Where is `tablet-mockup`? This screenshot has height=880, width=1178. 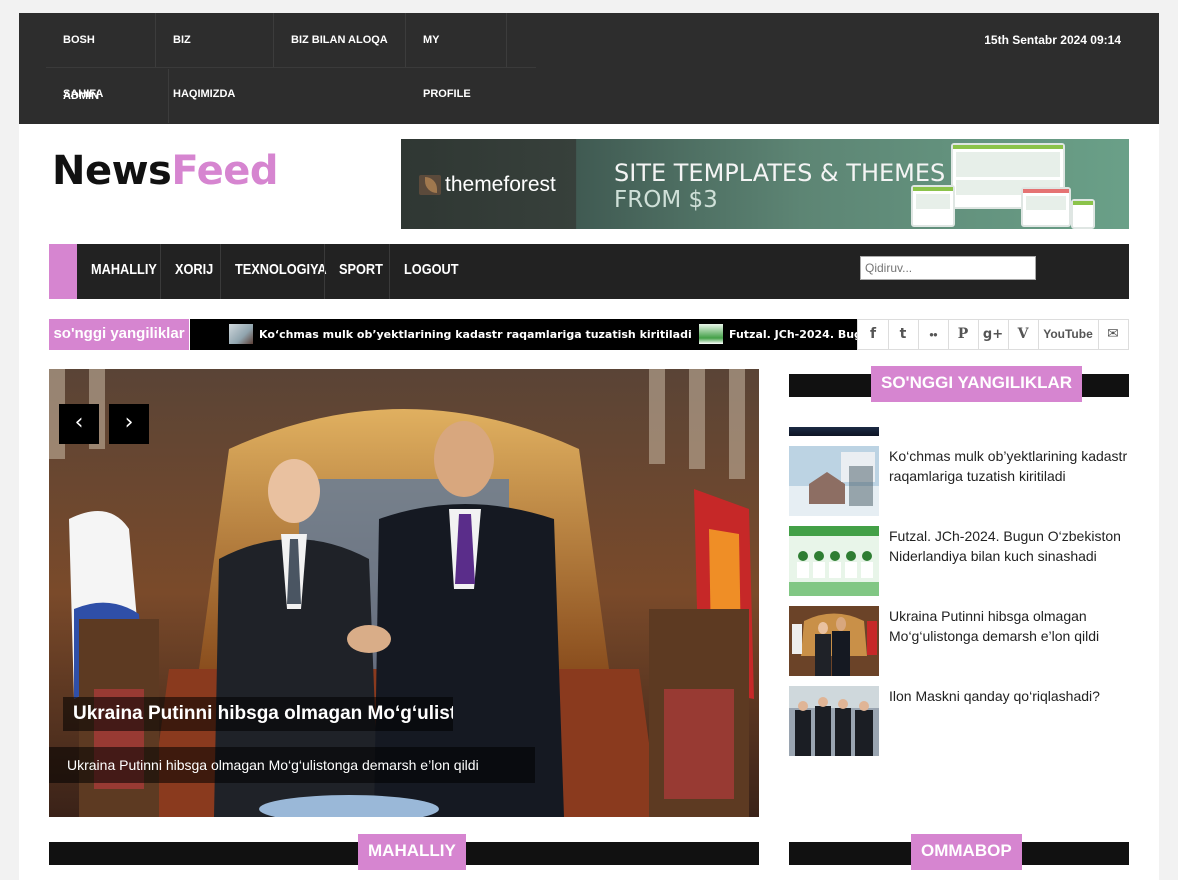 tablet-mockup is located at coordinates (933, 206).